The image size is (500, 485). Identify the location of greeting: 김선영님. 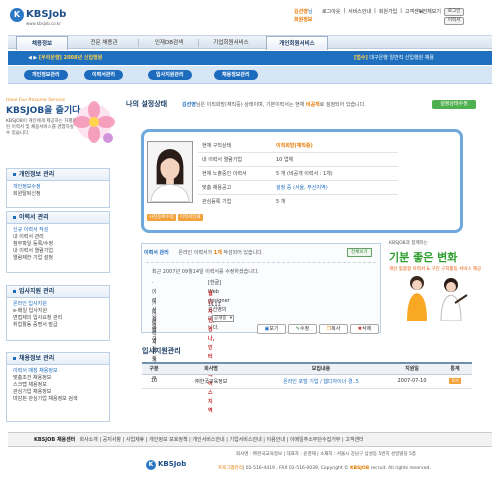
(303, 11).